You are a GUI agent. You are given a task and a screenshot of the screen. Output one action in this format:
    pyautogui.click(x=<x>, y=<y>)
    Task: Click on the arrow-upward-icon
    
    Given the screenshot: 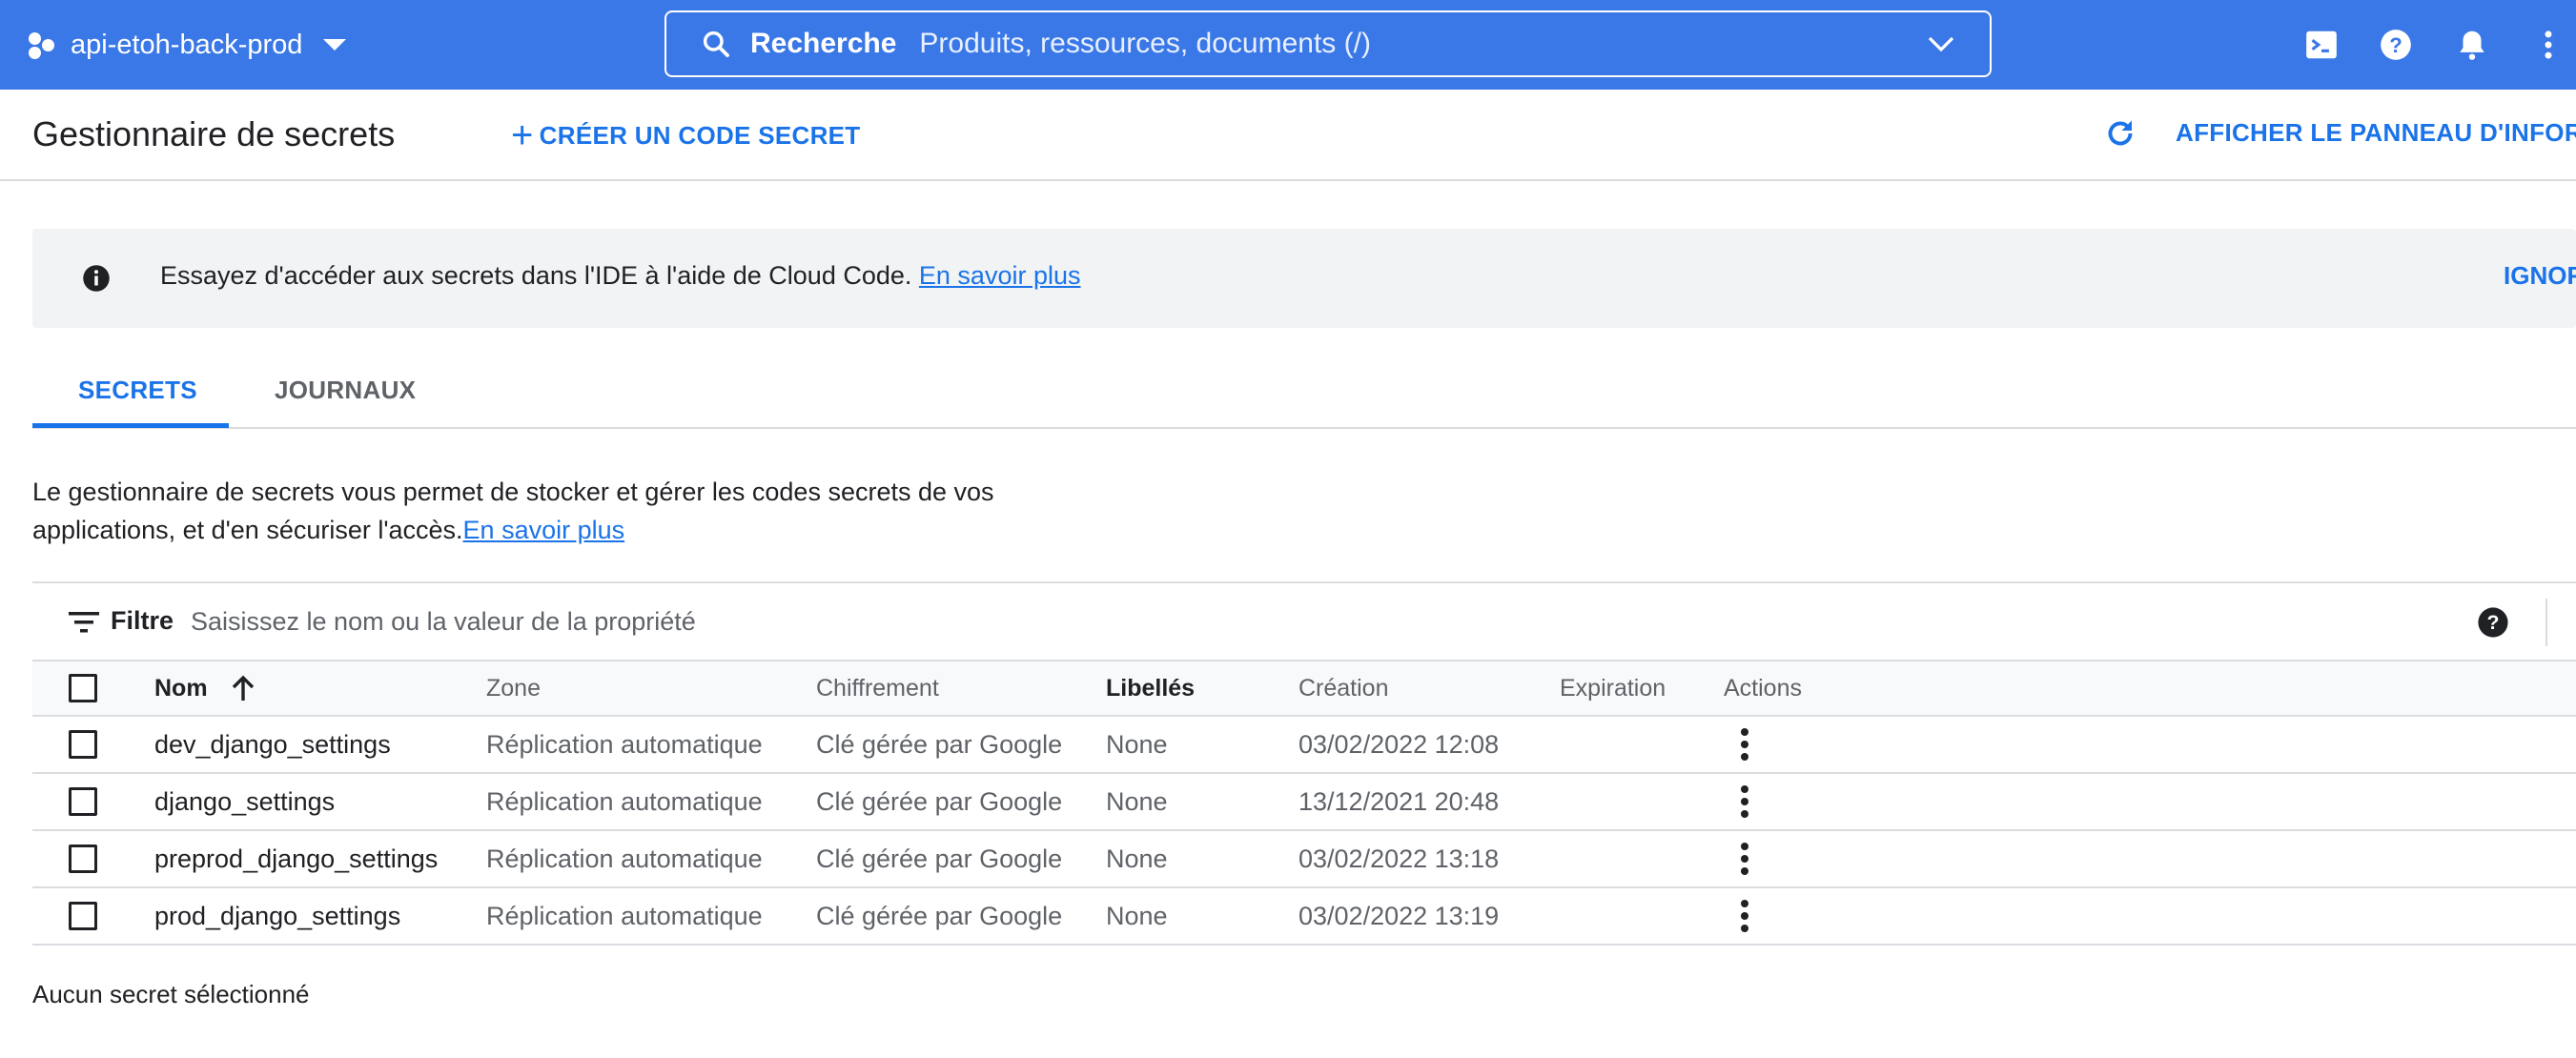 What is the action you would take?
    pyautogui.click(x=244, y=688)
    